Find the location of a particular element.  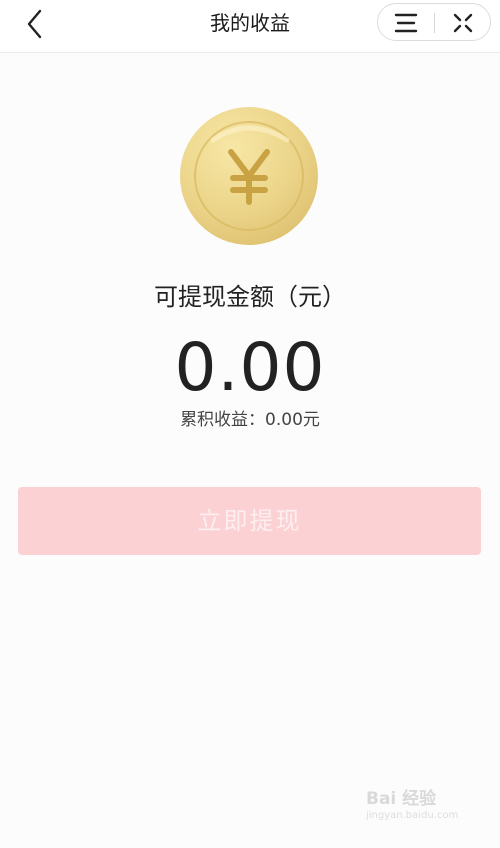

accumulated-earnings: 累积收益：0.00元 is located at coordinates (250, 420).